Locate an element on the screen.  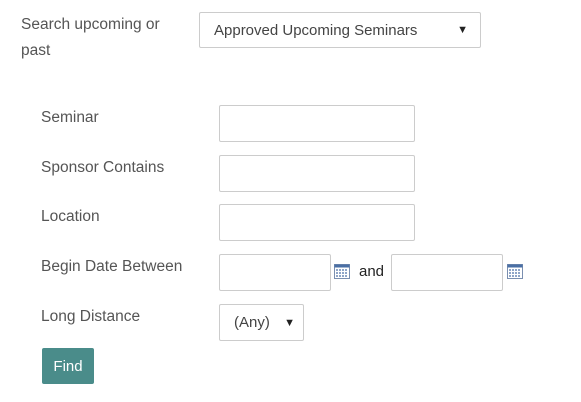
sponsor-label: Sponsor Contains is located at coordinates (103, 167).